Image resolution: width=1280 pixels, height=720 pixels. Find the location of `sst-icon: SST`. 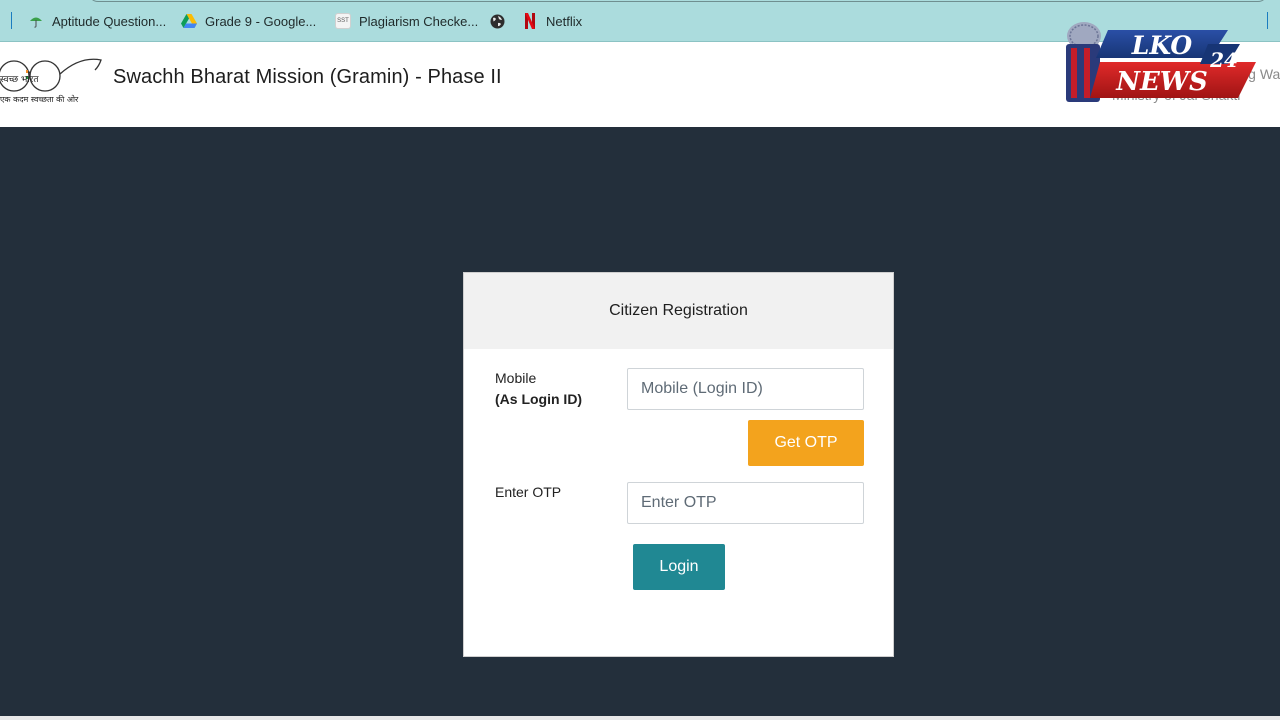

sst-icon: SST is located at coordinates (343, 21).